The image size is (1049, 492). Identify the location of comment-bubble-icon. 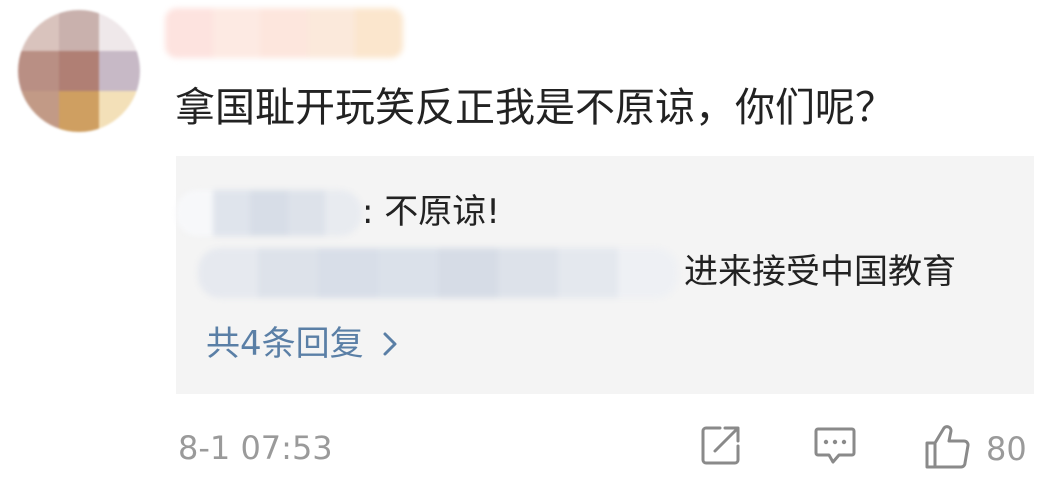
(835, 447).